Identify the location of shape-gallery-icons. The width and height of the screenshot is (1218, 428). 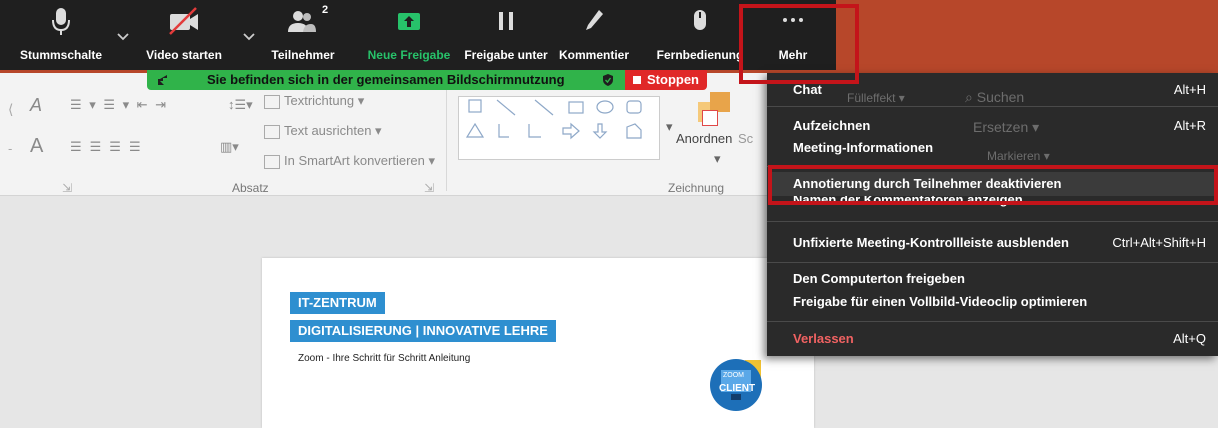
(553, 119).